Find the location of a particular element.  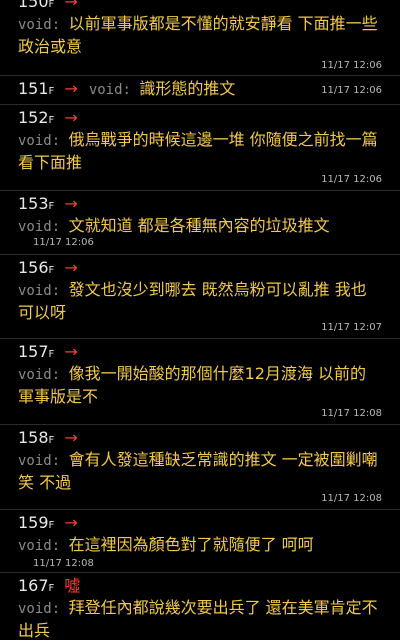

floor-number: 150F is located at coordinates (36, 5).